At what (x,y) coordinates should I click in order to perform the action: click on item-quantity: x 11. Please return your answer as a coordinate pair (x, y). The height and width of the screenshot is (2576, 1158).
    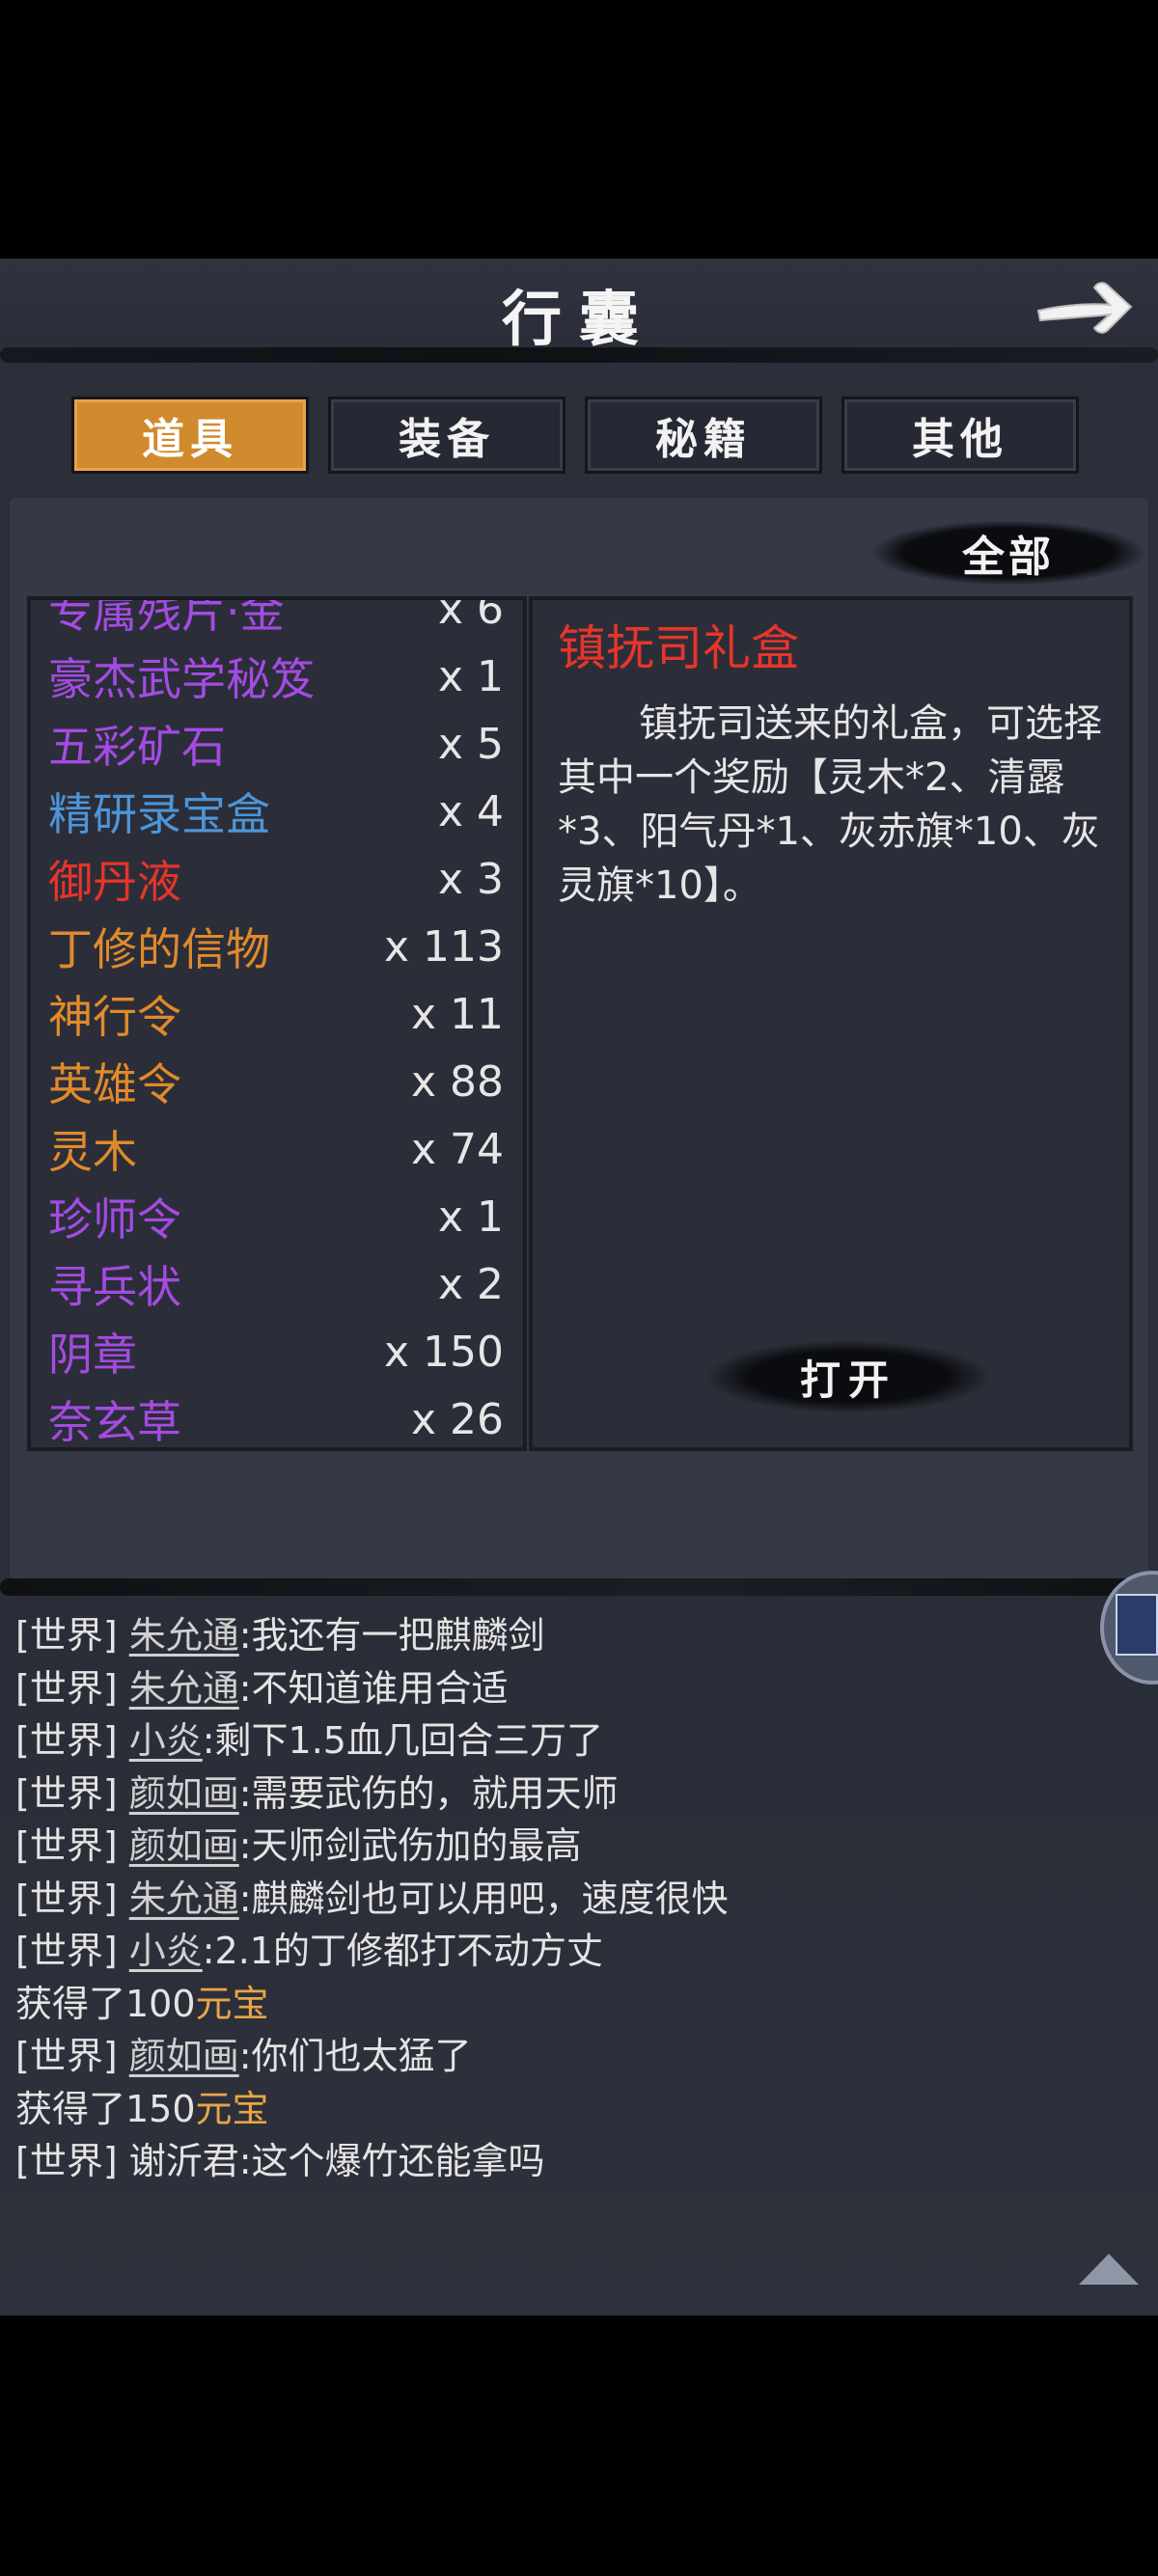
    Looking at the image, I should click on (457, 1014).